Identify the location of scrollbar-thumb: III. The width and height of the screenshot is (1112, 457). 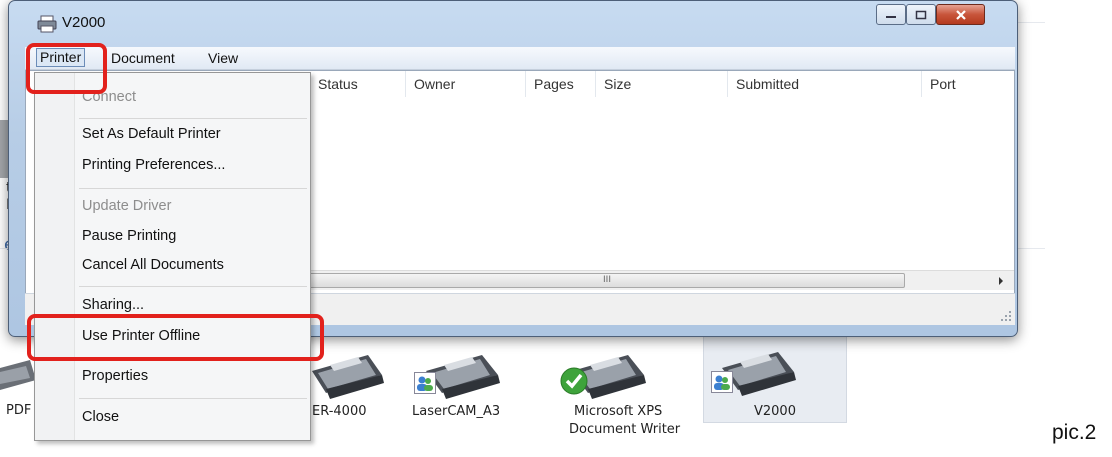
(607, 280).